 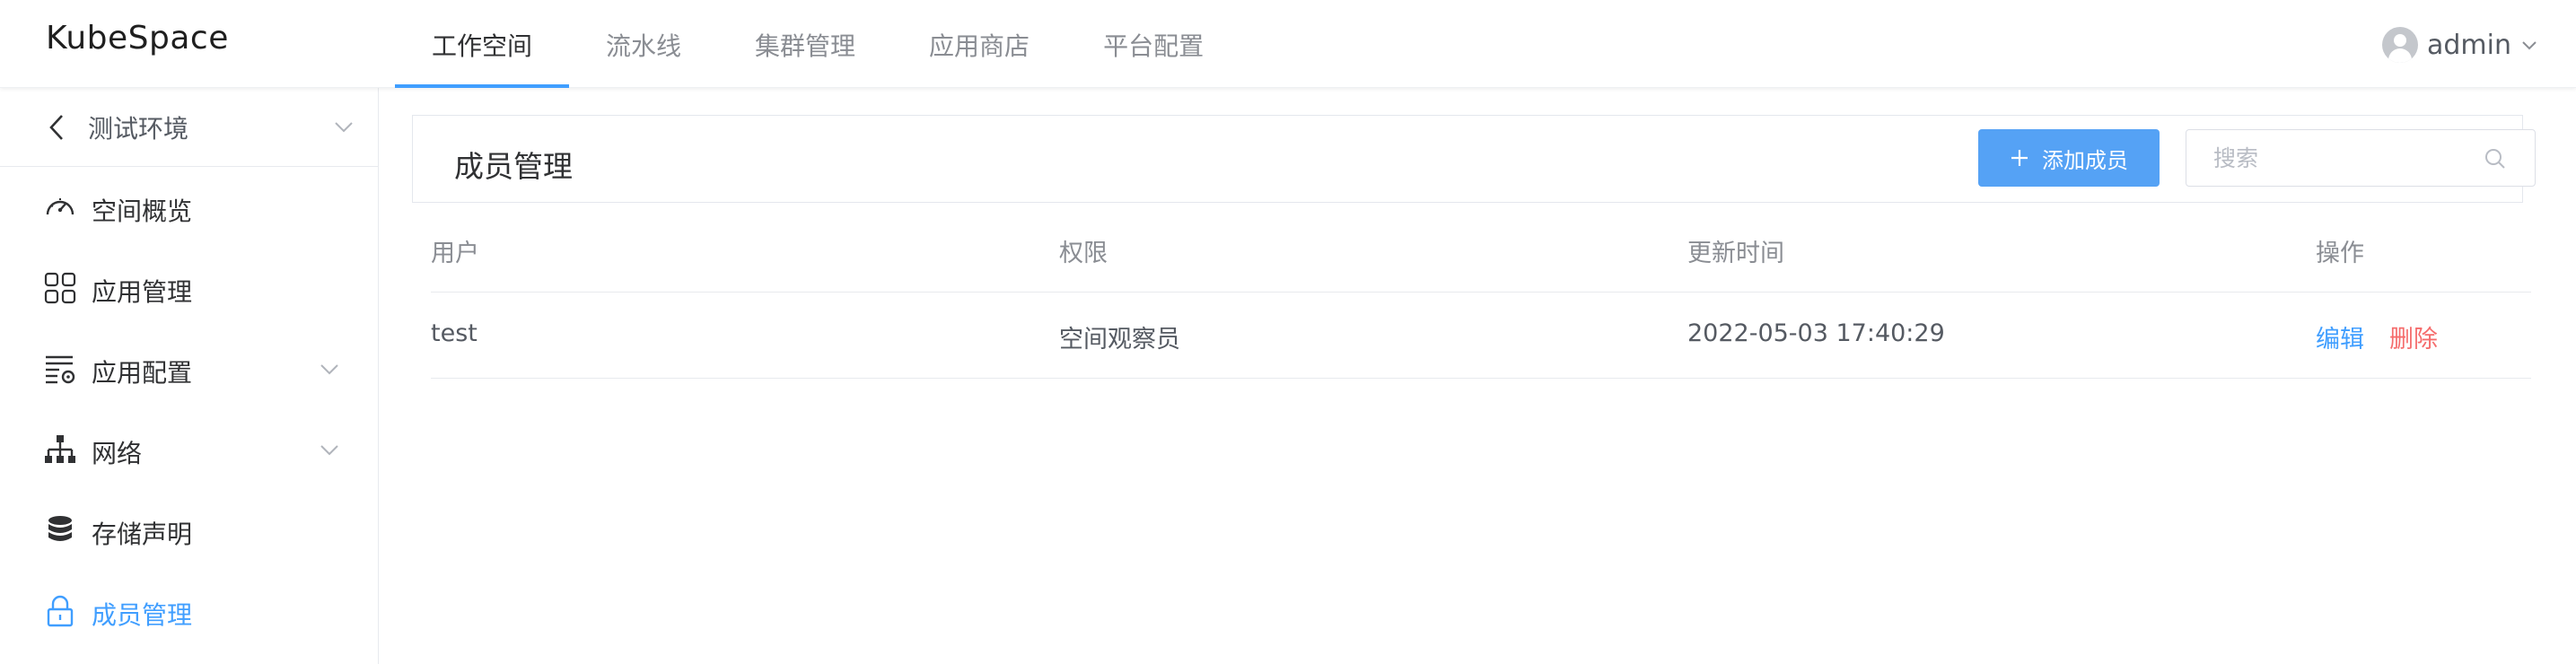 I want to click on cell-actions: 编辑 删除, so click(x=2377, y=336).